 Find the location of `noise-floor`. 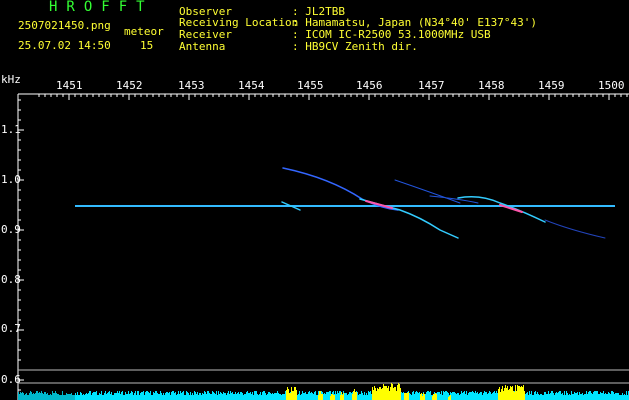

noise-floor is located at coordinates (323, 391).